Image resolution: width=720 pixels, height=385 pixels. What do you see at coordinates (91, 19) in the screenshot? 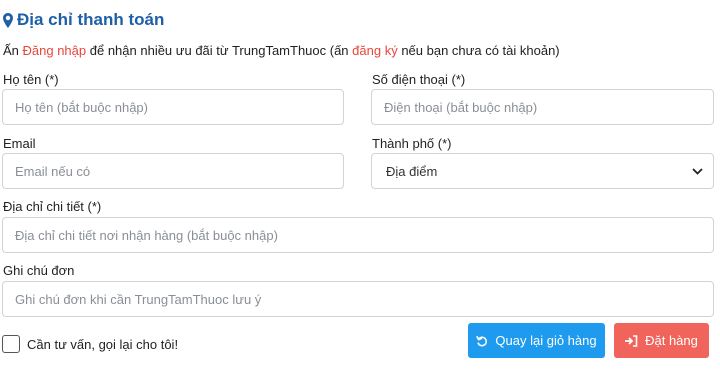
I see `section-title-text: Địa chỉ thanh toán` at bounding box center [91, 19].